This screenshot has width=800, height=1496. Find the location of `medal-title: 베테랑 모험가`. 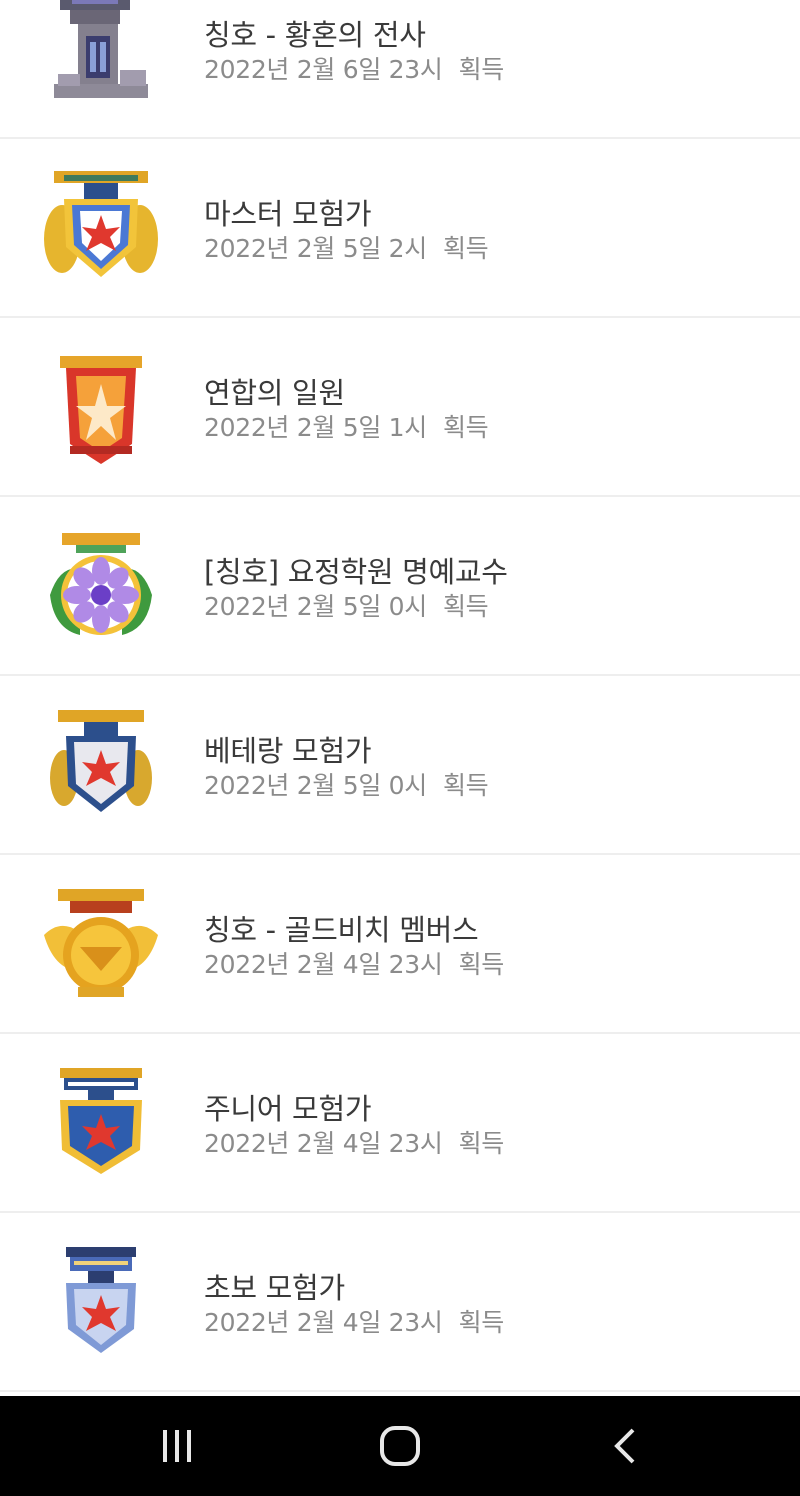

medal-title: 베테랑 모험가 is located at coordinates (288, 751).